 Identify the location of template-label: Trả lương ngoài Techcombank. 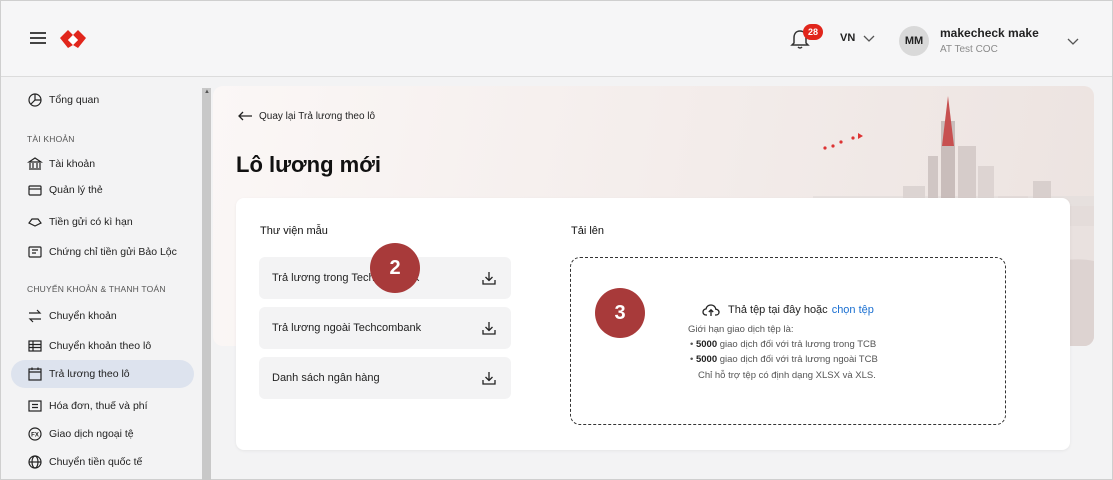
(347, 328).